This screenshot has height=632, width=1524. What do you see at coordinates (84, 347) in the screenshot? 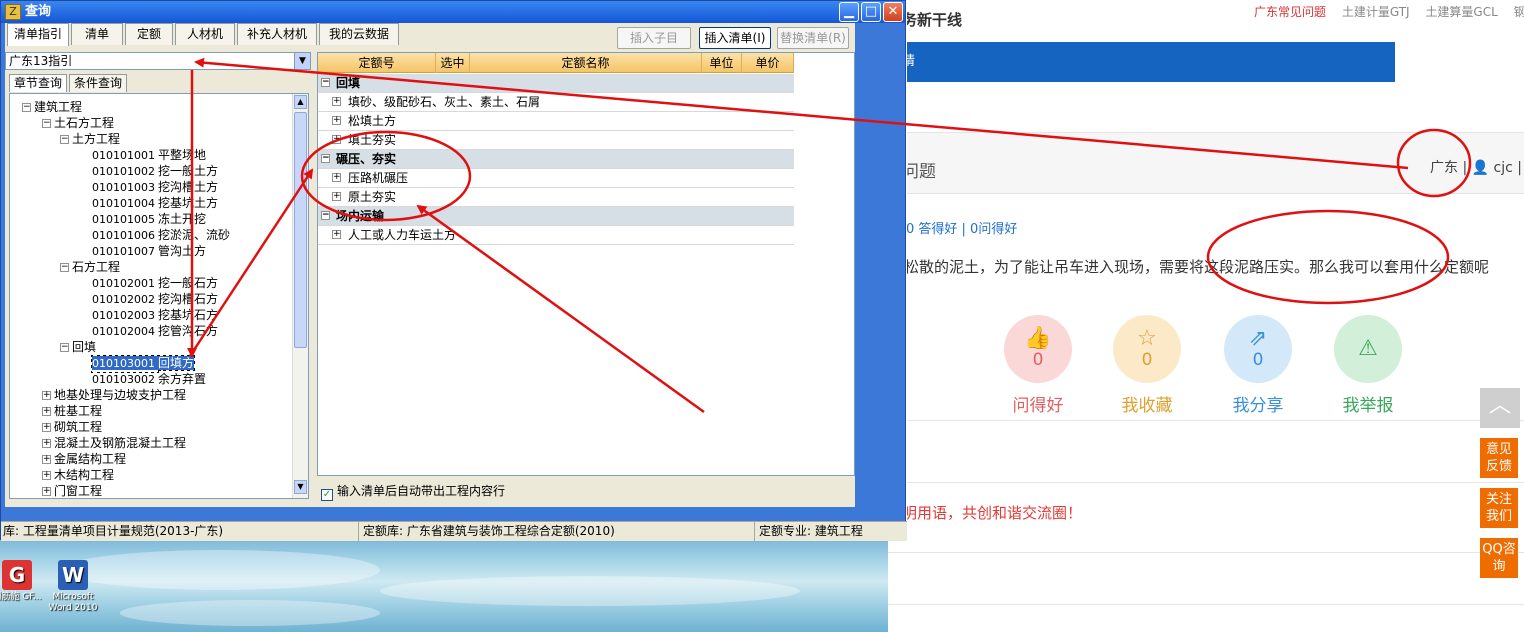
I see `tree-node-backfill: 回填` at bounding box center [84, 347].